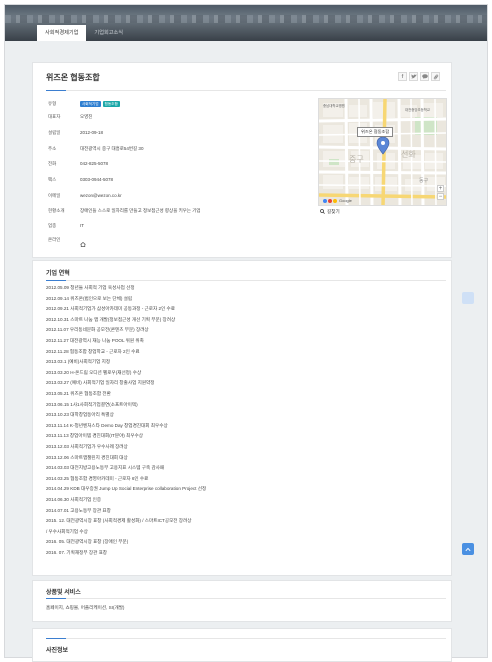 The height and width of the screenshot is (662, 492). I want to click on link-icon, so click(435, 76).